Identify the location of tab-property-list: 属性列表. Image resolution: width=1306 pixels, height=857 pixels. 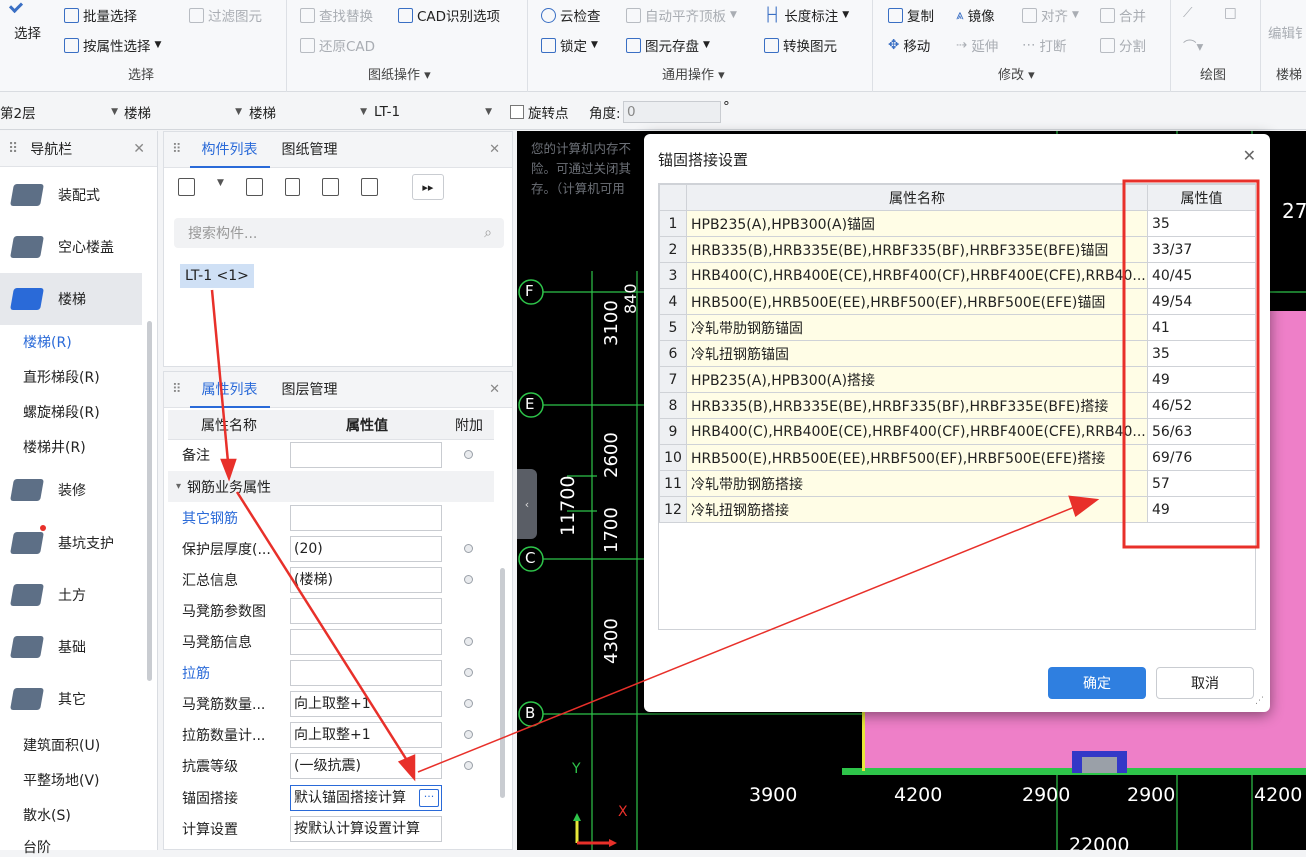
(229, 390).